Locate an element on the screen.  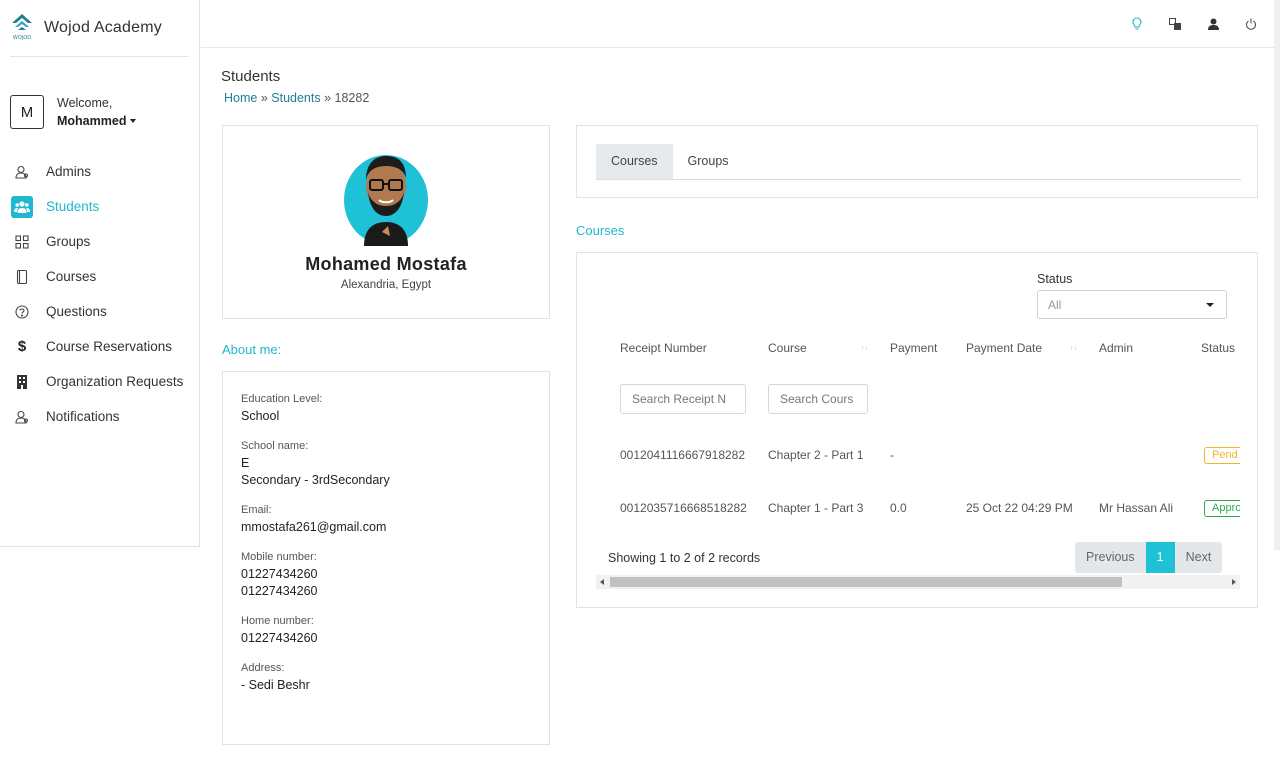
breadcrumb-current: 18282 is located at coordinates (352, 98).